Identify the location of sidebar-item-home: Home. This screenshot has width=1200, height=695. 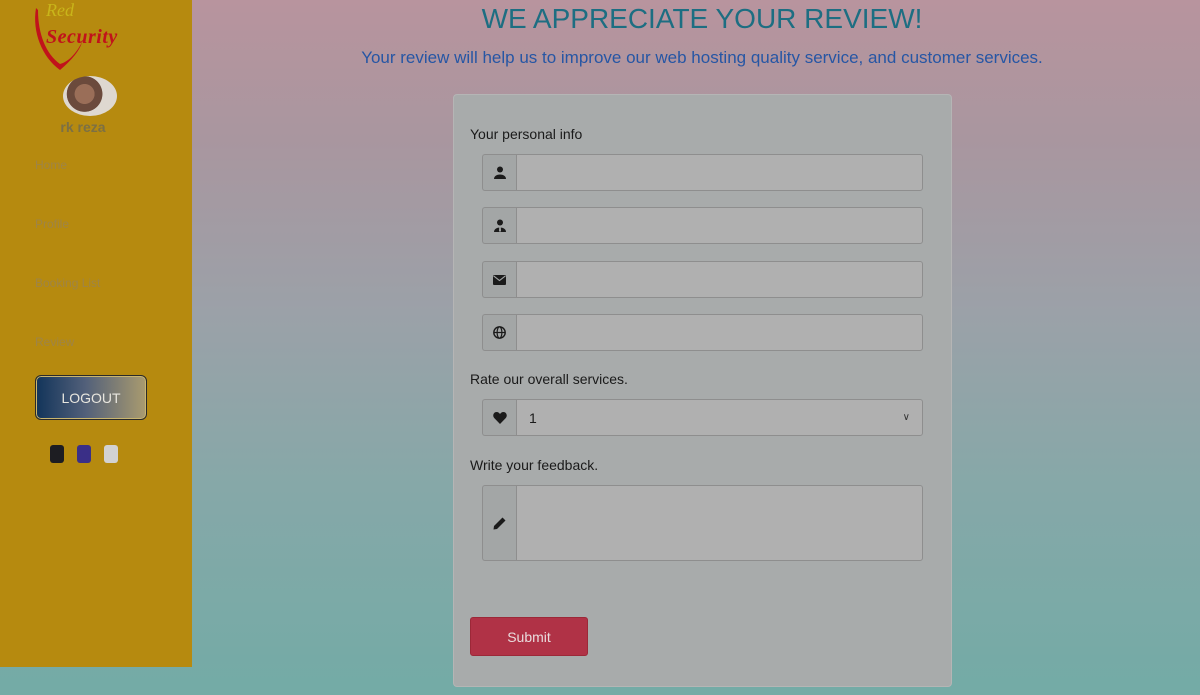
(51, 165).